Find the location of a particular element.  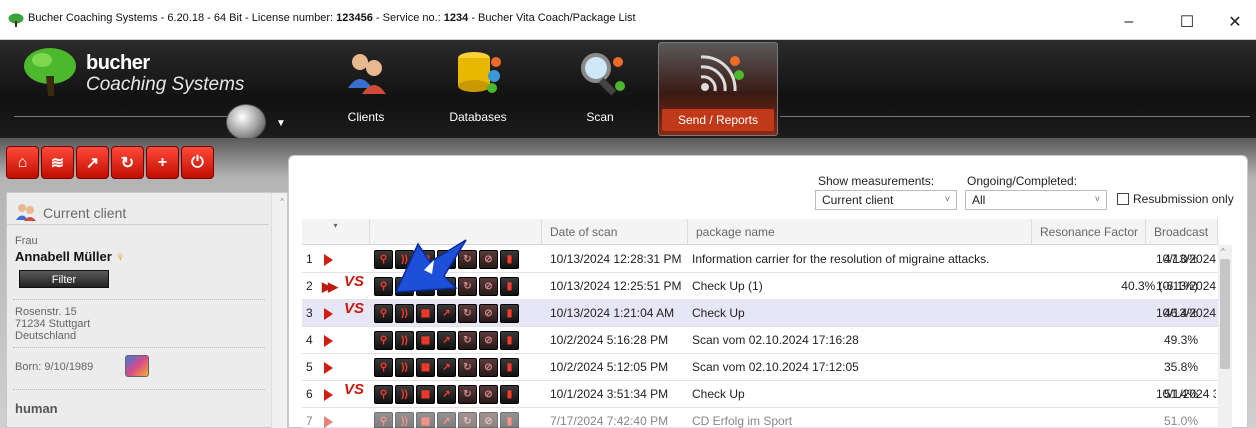

package-column-header: package name is located at coordinates (860, 232).